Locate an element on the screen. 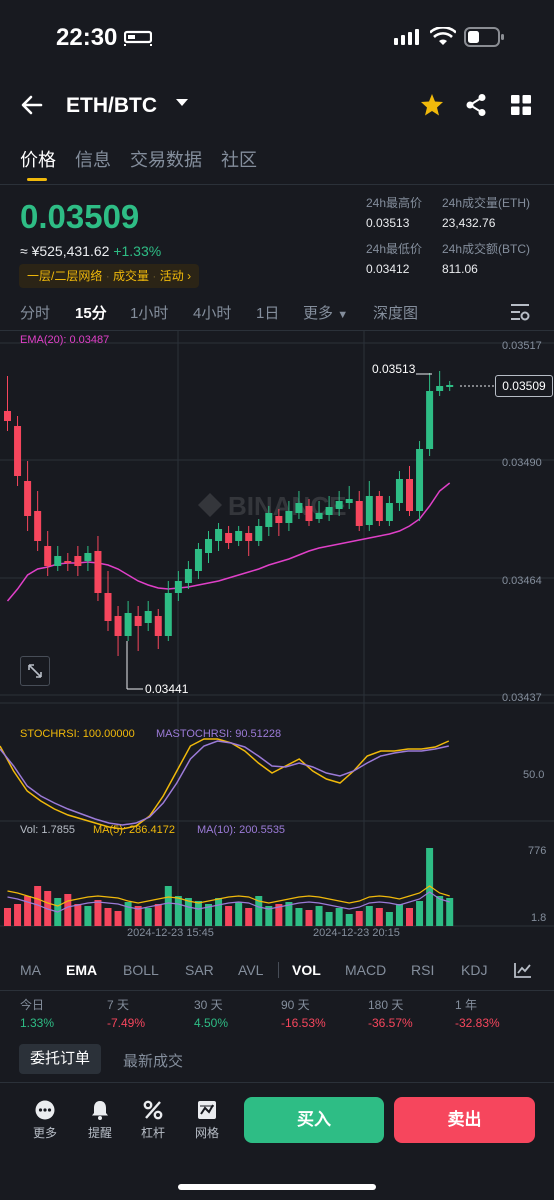 The width and height of the screenshot is (554, 1200). alert-button: 提醒 is located at coordinates (100, 1120).